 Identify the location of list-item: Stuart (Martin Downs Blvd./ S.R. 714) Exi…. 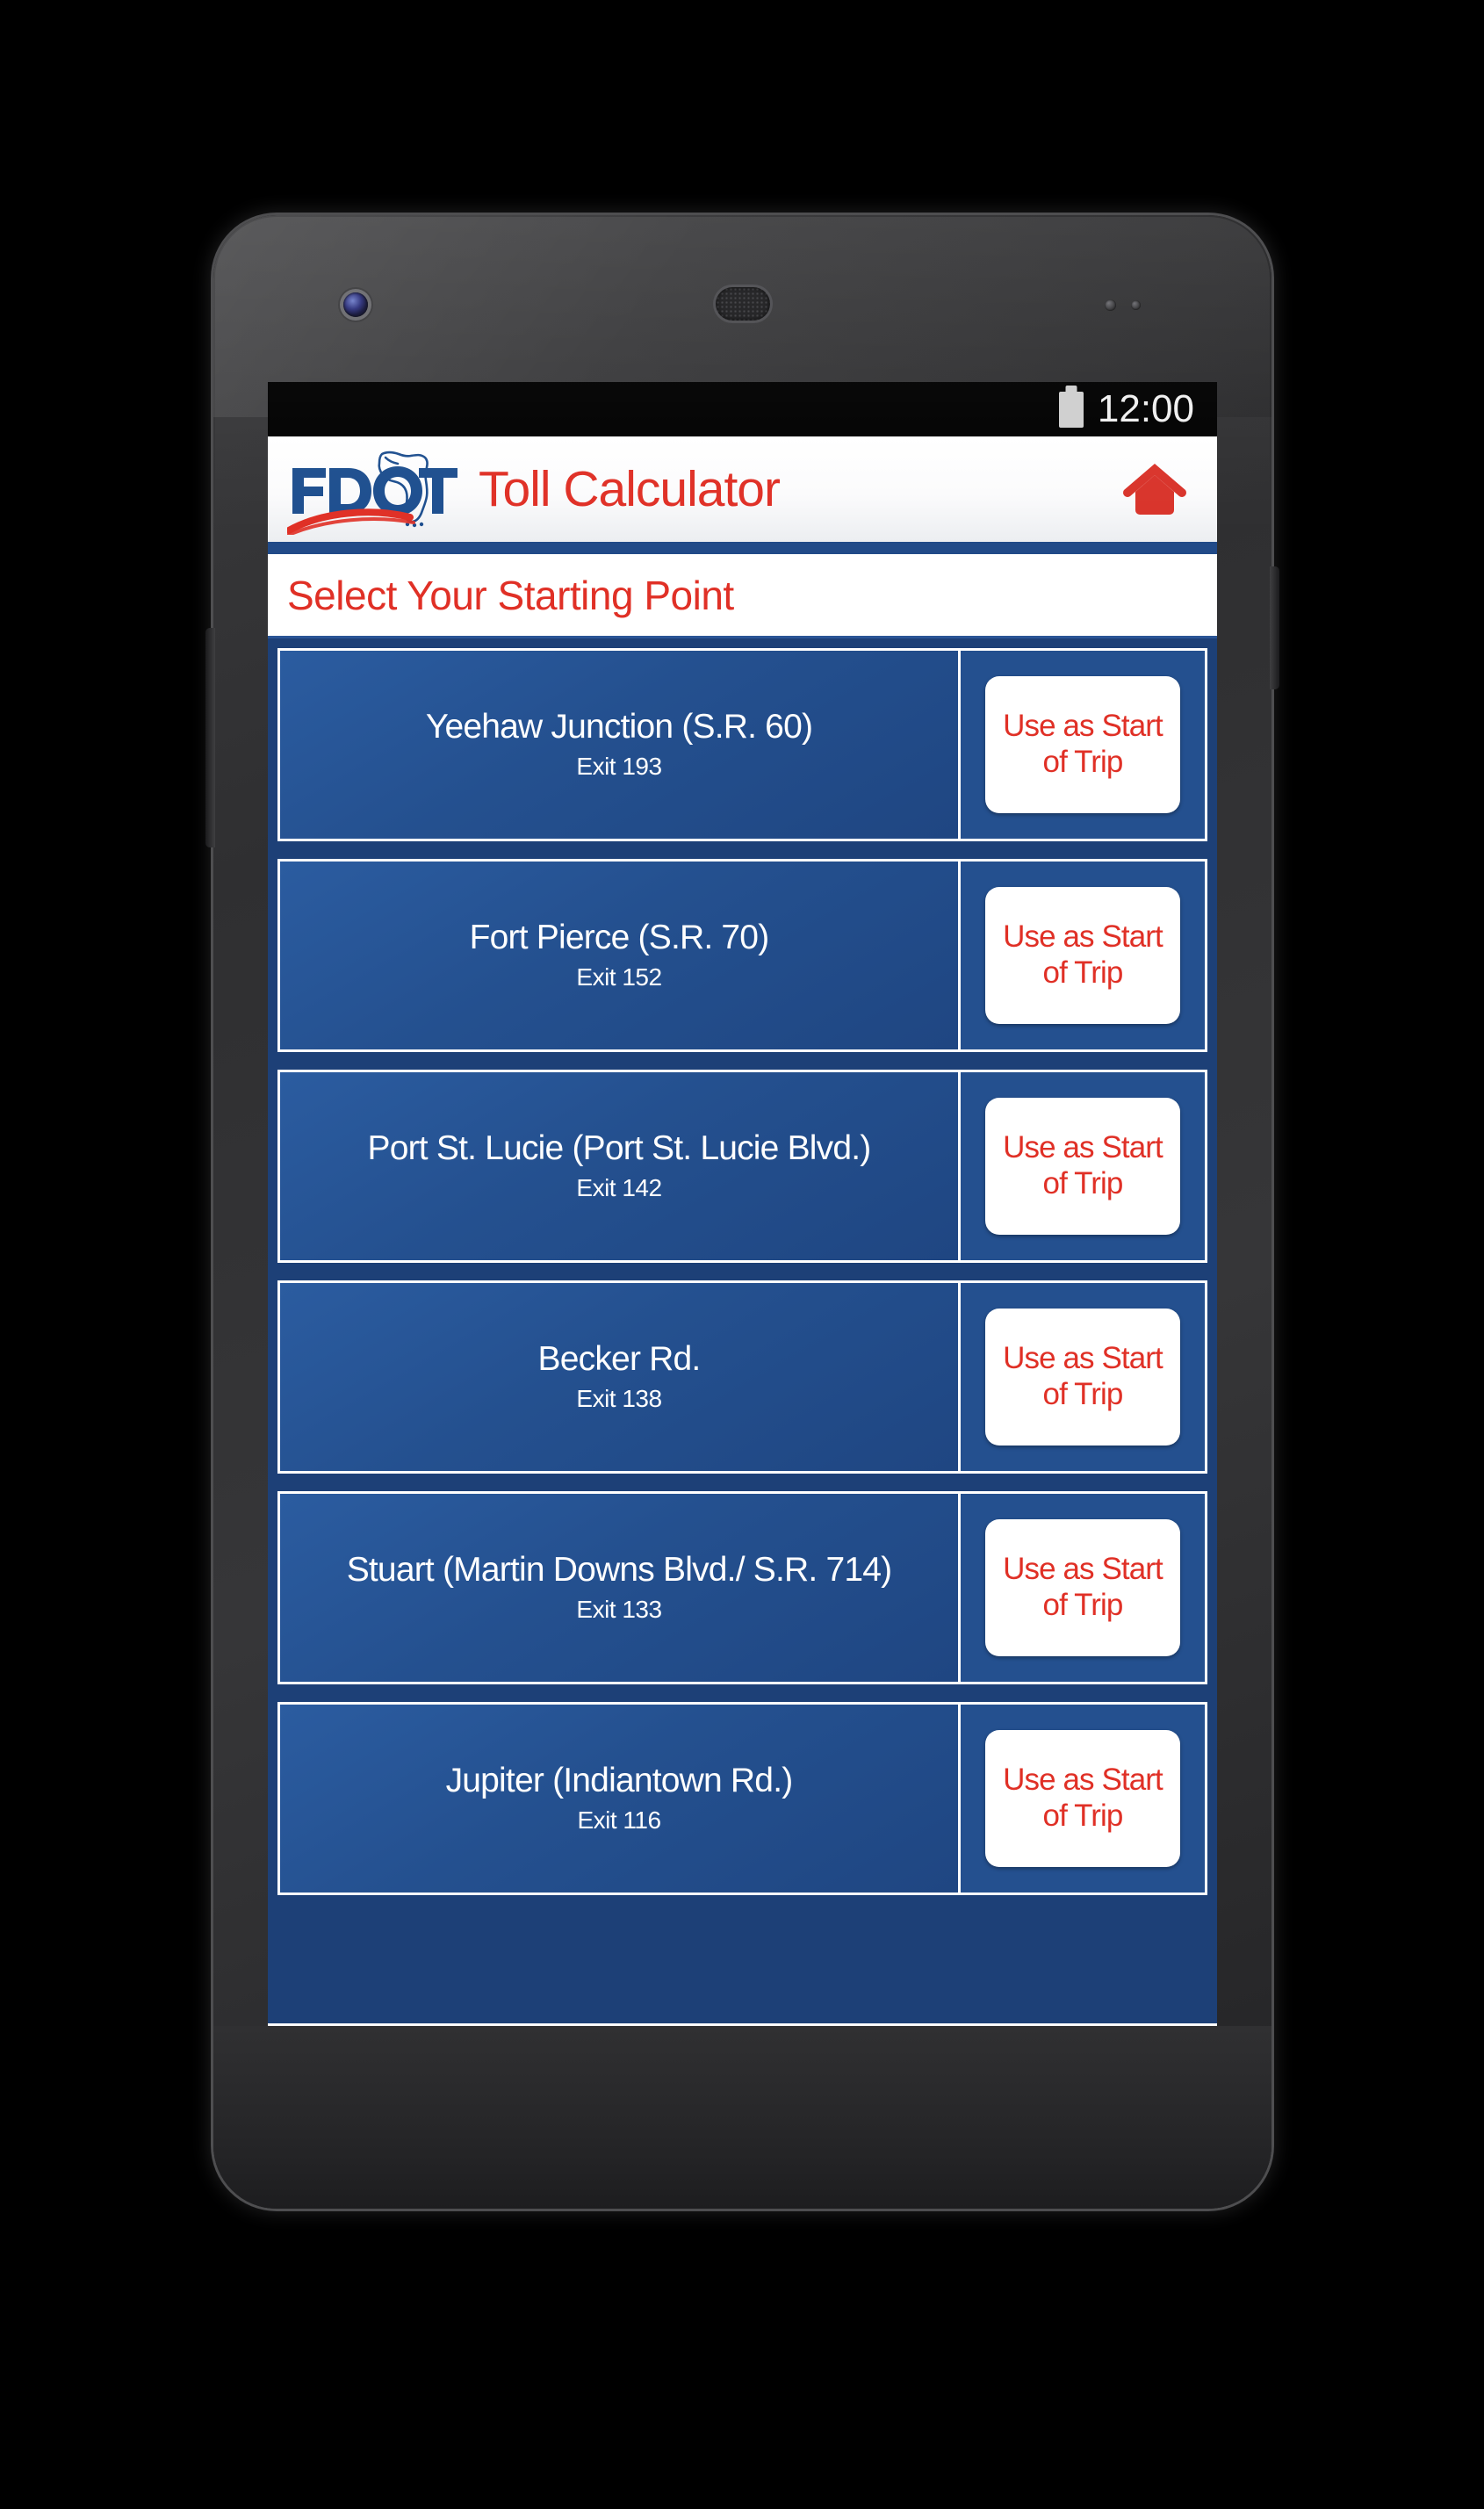
(742, 1587).